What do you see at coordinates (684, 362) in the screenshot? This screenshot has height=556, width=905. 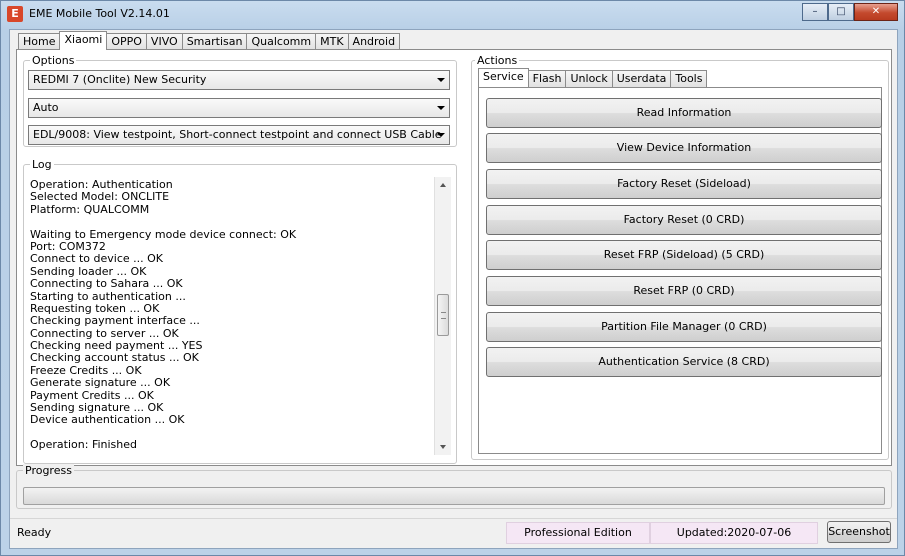 I see `authentication-service-button: Authentication Service (8 CRD)` at bounding box center [684, 362].